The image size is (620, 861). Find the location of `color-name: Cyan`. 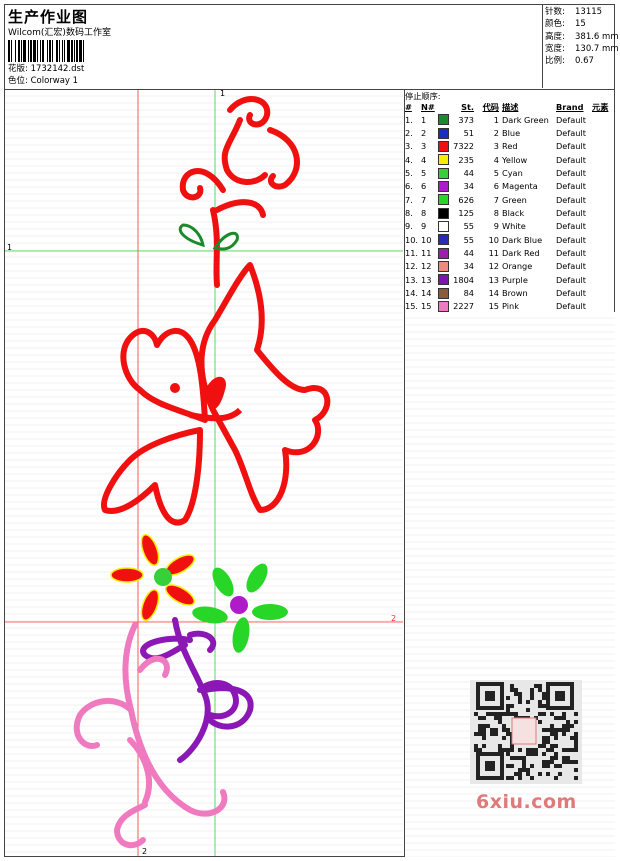

color-name: Cyan is located at coordinates (512, 173).